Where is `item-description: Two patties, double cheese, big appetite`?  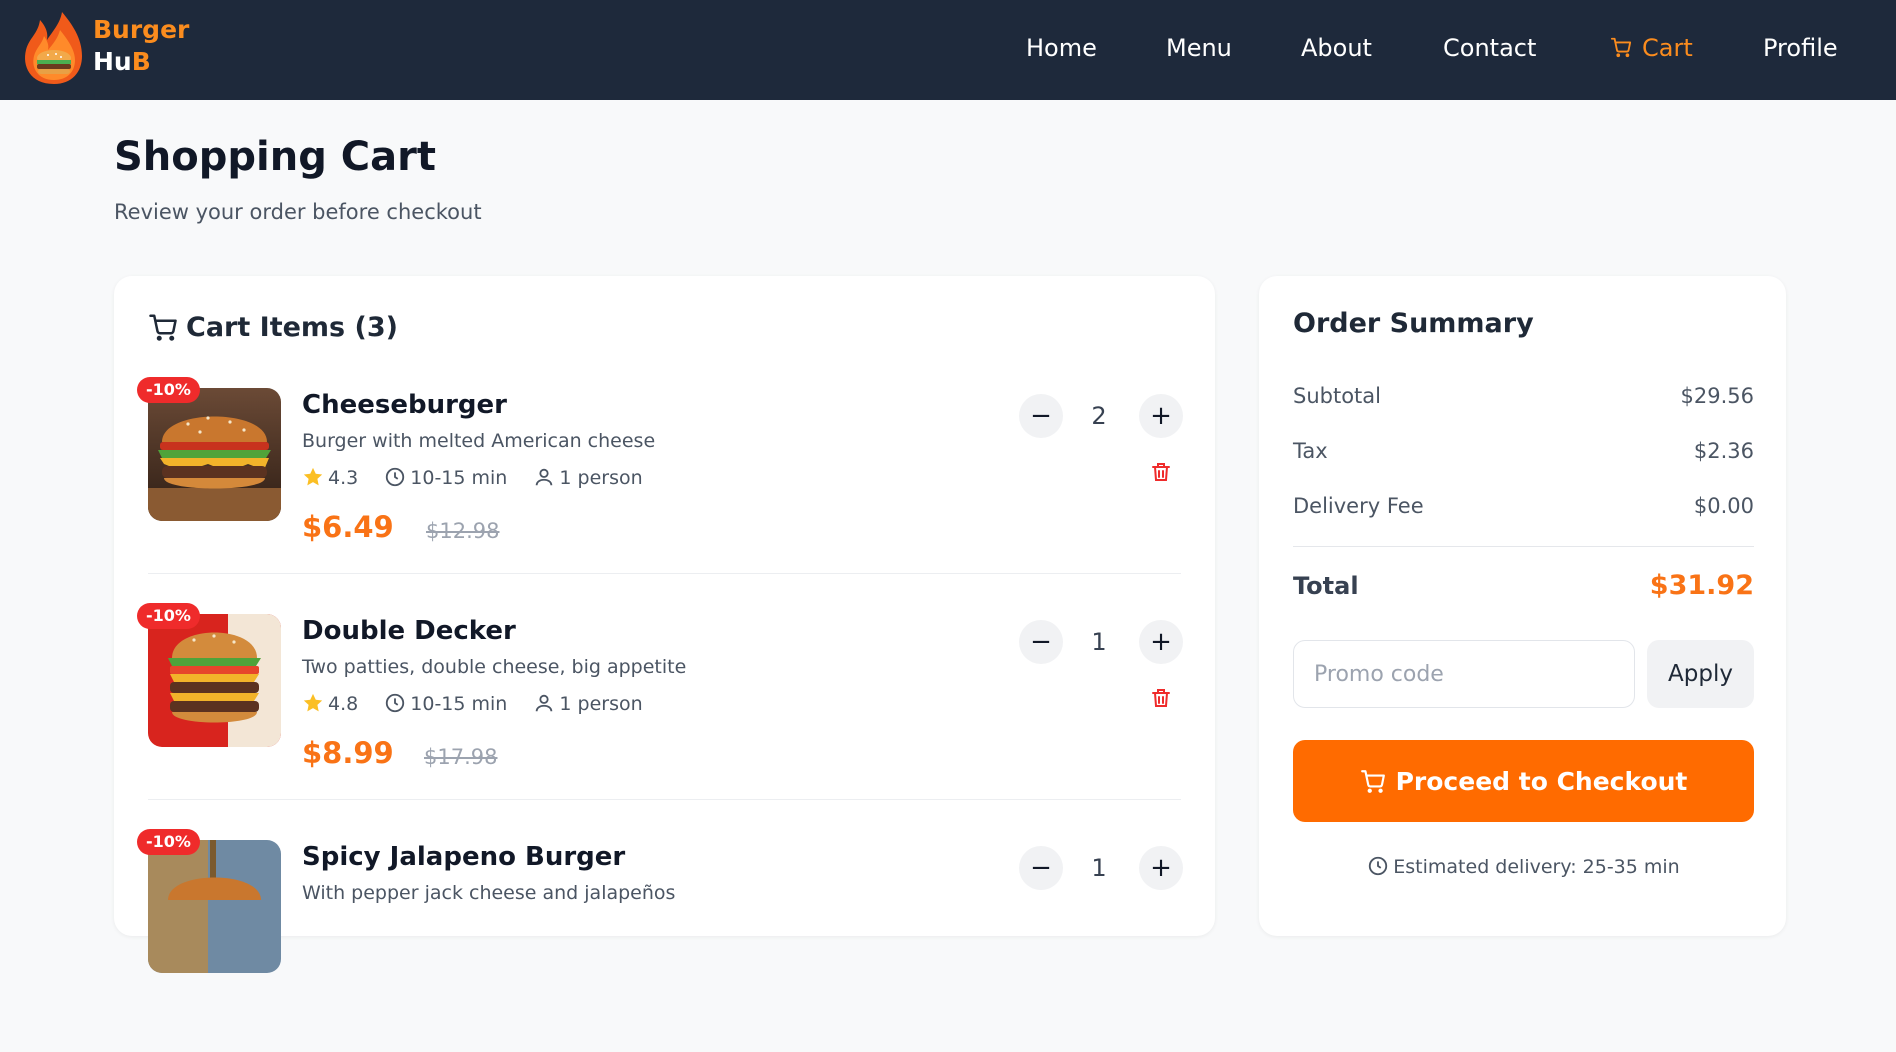
item-description: Two patties, double cheese, big appetite is located at coordinates (494, 667).